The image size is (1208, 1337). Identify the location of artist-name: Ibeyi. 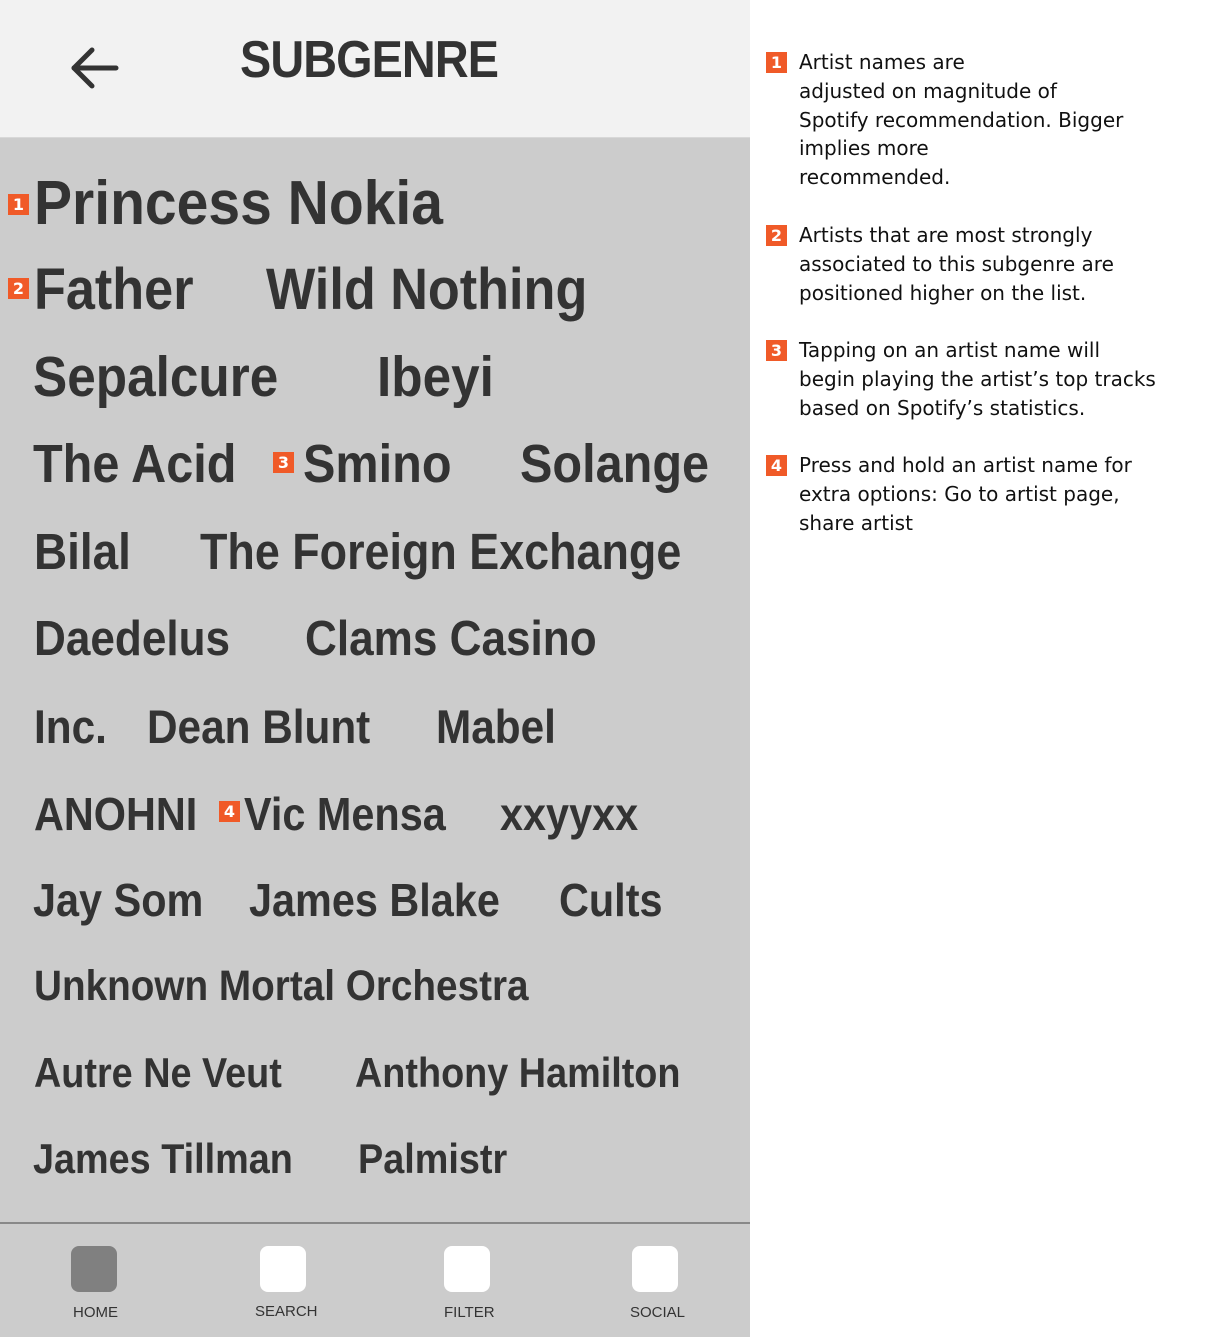
(435, 377).